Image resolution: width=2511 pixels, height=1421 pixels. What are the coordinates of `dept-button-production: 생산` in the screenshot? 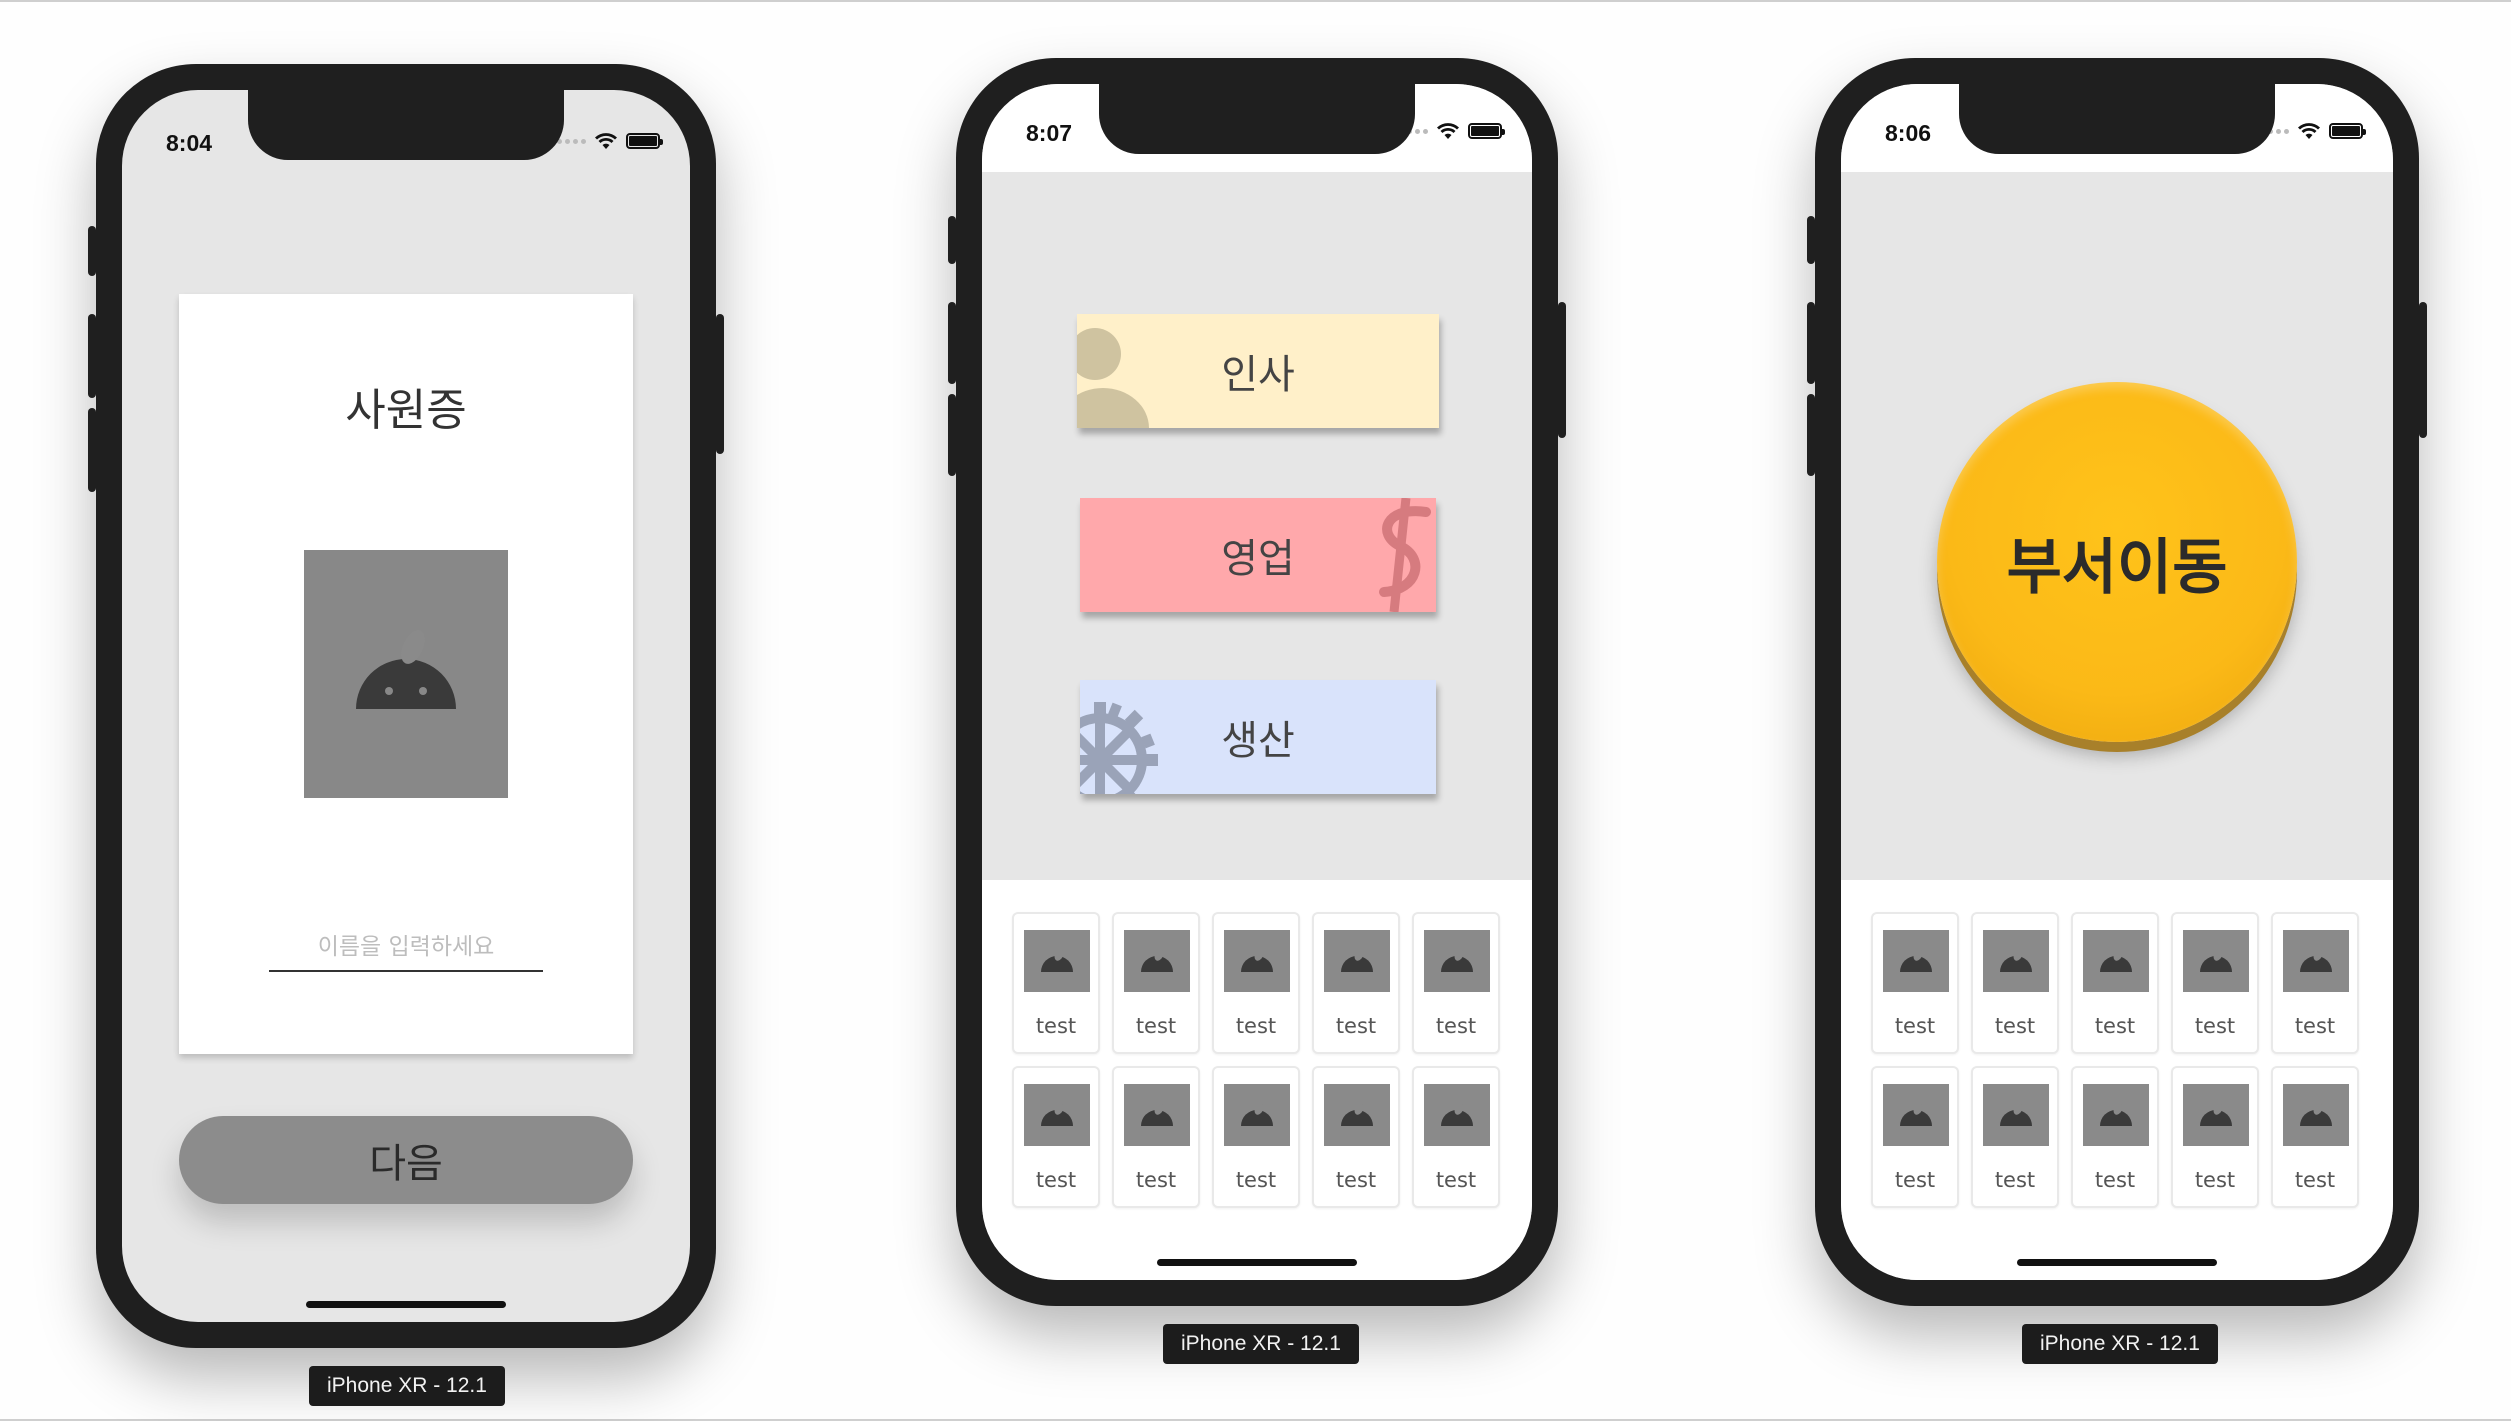 It's located at (1258, 737).